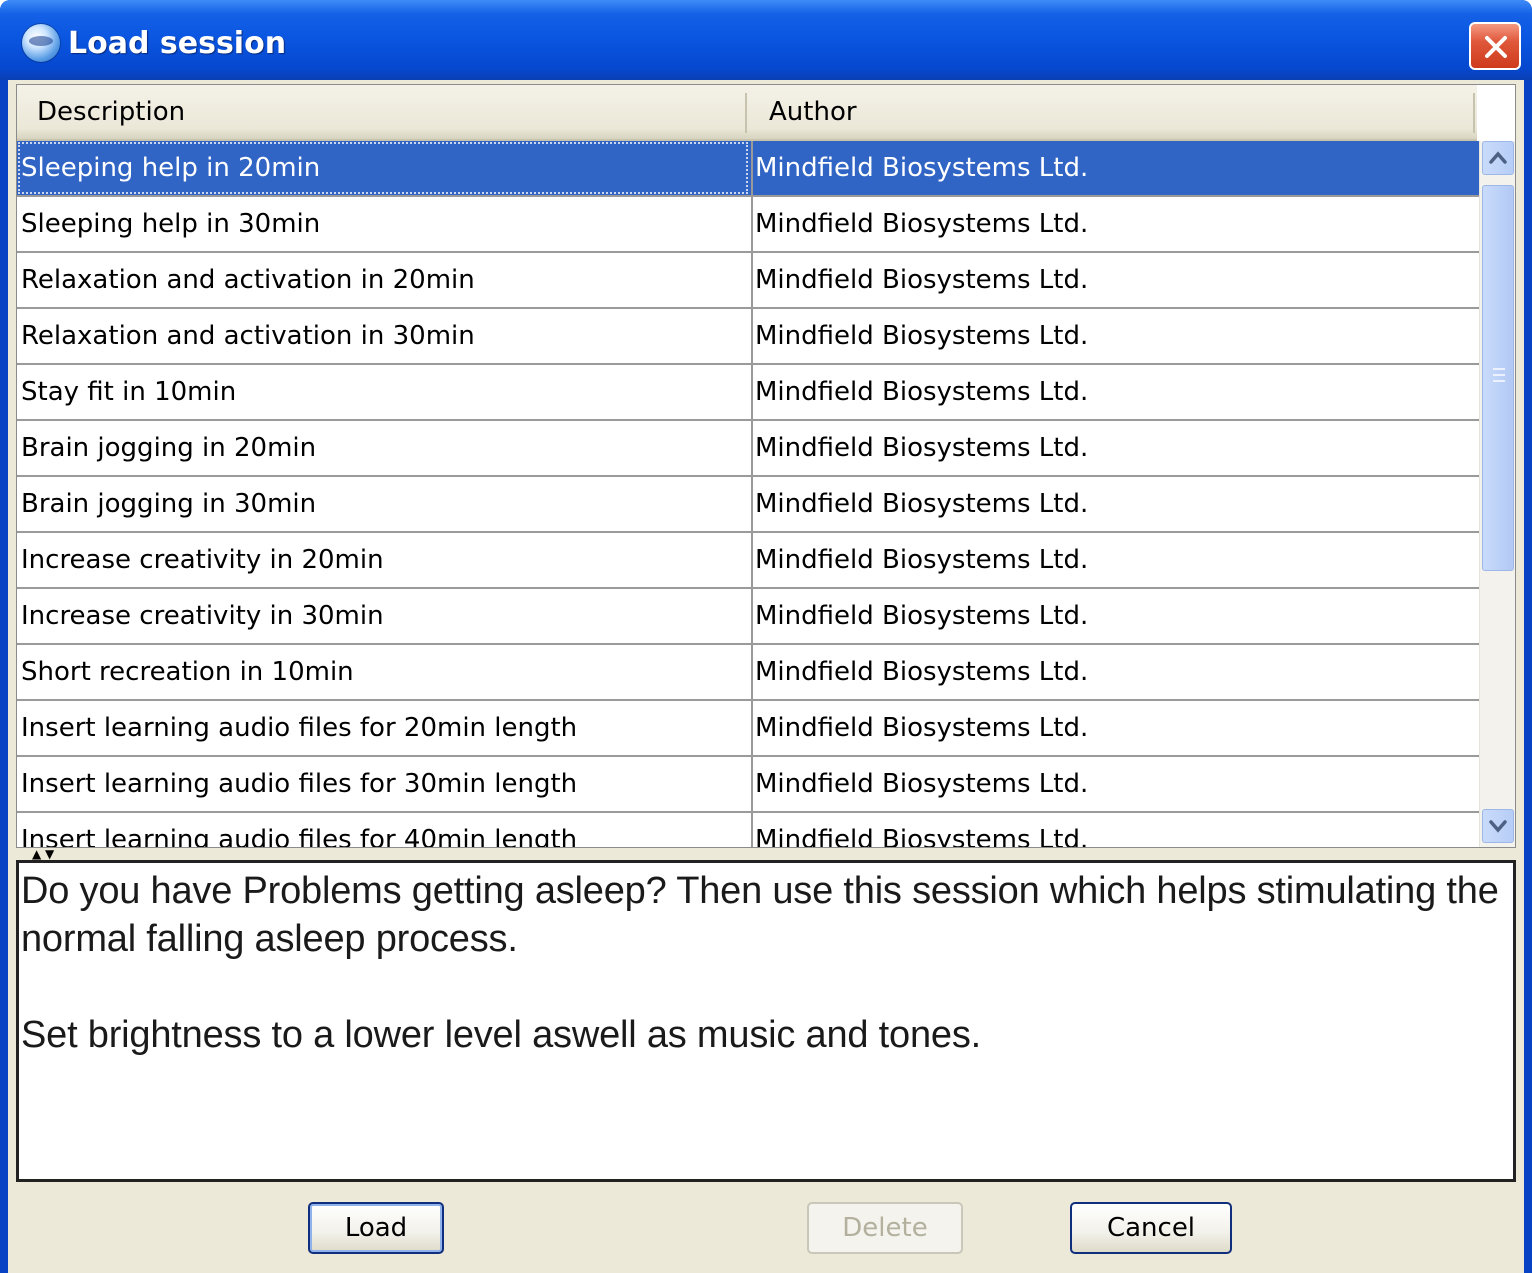  Describe the element at coordinates (43, 854) in the screenshot. I see `split-arrows-icon: ▲ ▼` at that location.